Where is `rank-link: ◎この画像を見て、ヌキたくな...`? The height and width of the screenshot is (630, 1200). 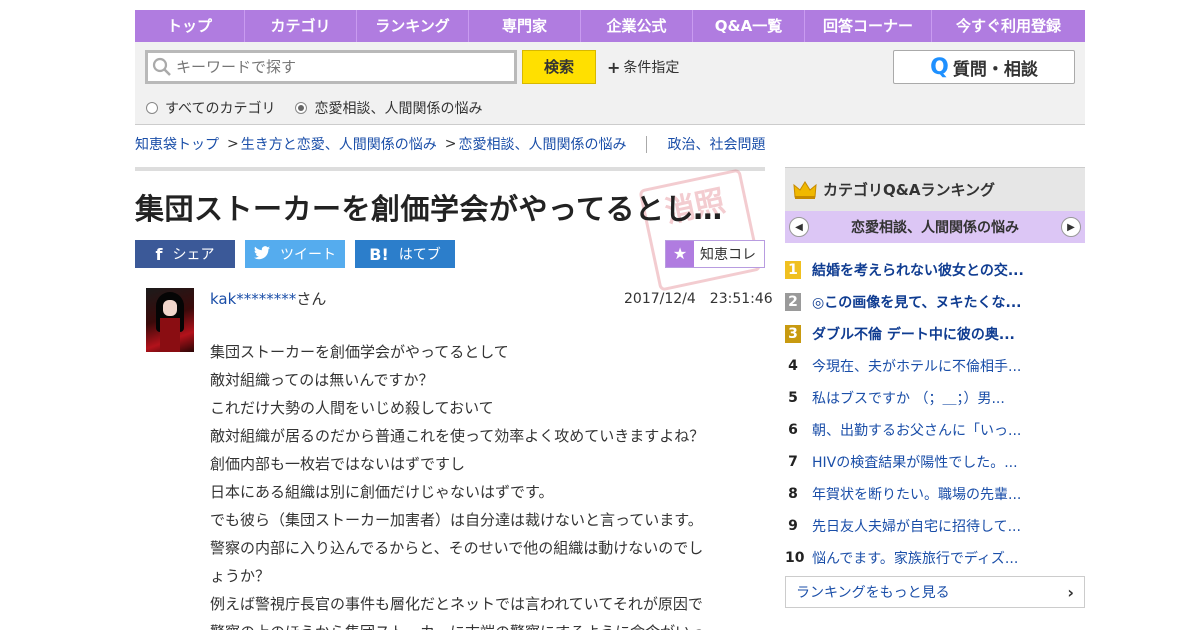
rank-link: ◎この画像を見て、ヌキたくな... is located at coordinates (916, 302).